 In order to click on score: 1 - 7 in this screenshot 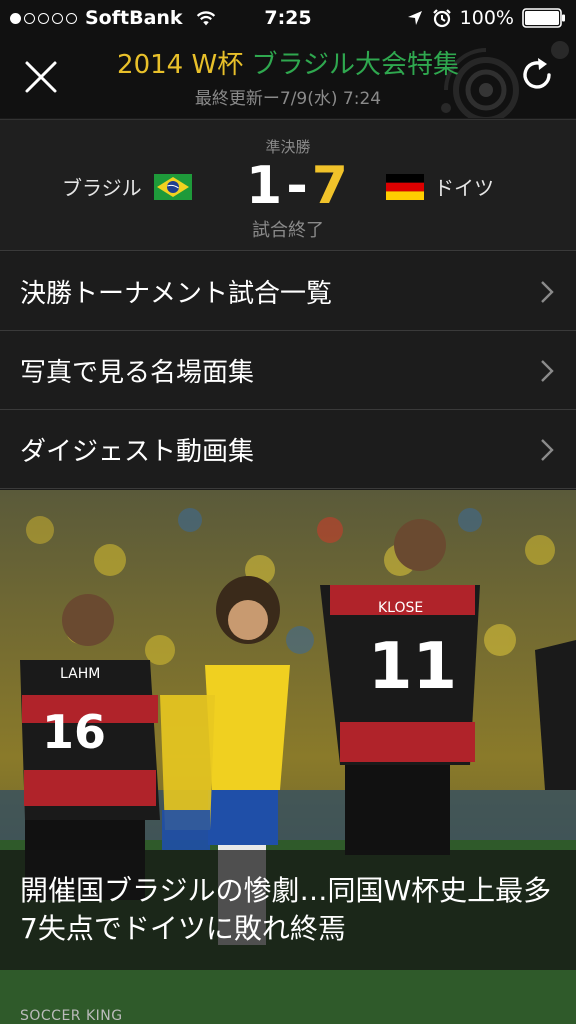, I will do `click(297, 186)`.